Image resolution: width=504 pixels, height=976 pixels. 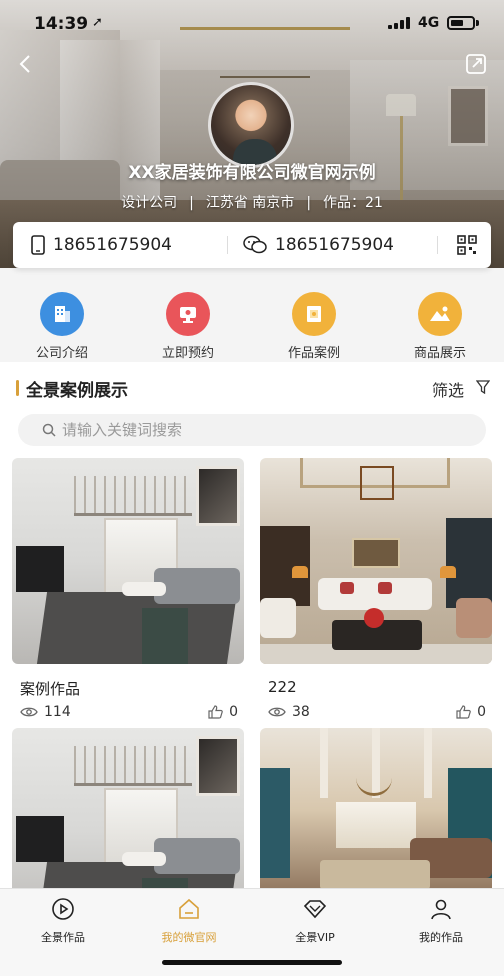 What do you see at coordinates (315, 909) in the screenshot?
I see `diamond-icon` at bounding box center [315, 909].